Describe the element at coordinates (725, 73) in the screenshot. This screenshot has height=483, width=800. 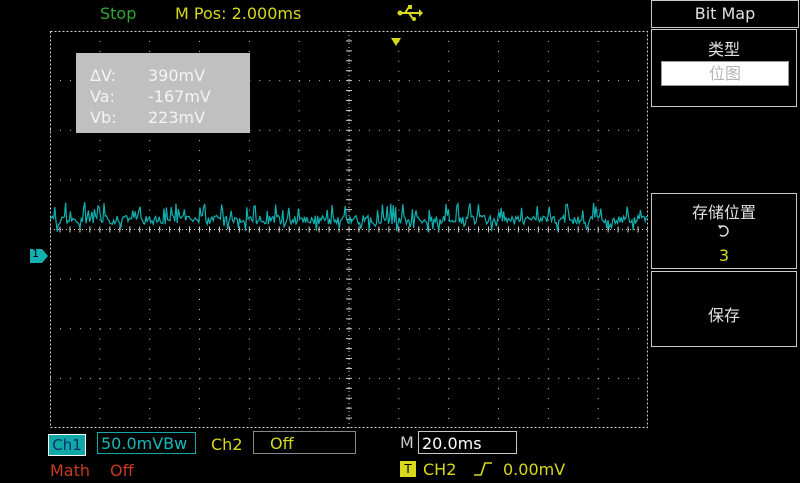
I see `menu-type-value: 位图` at that location.